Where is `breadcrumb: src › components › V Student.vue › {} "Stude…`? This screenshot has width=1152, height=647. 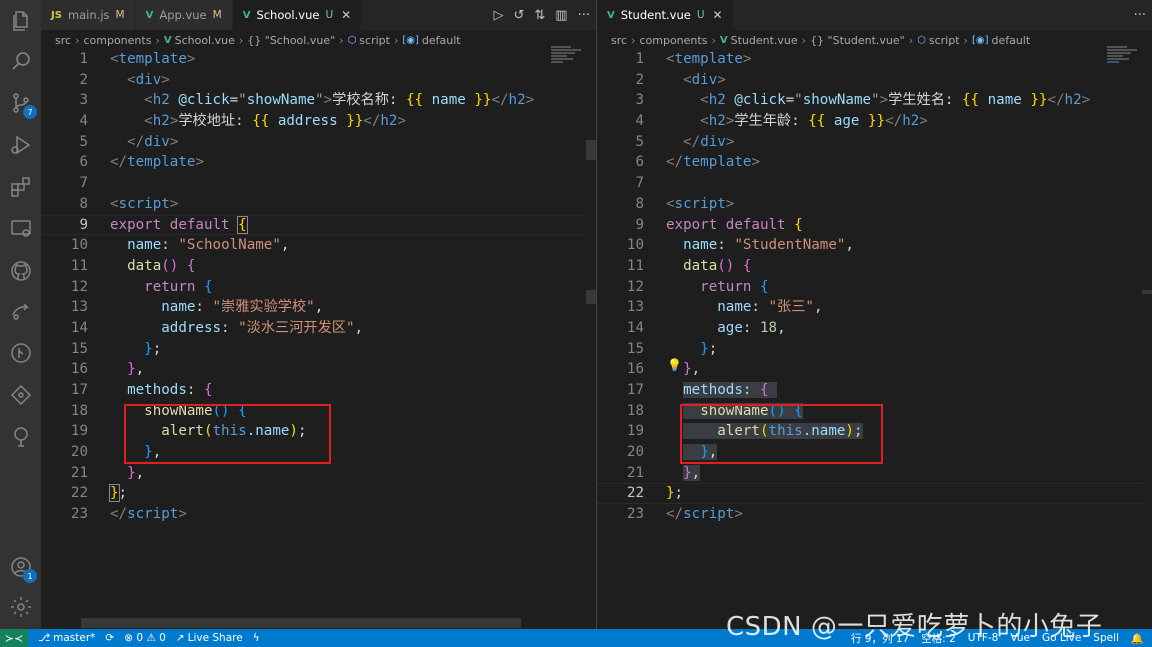 breadcrumb: src › components › V Student.vue › {} "Stude… is located at coordinates (821, 40).